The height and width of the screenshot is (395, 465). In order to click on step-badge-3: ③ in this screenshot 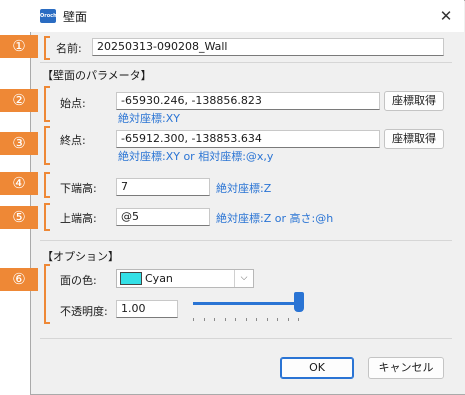, I will do `click(19, 143)`.